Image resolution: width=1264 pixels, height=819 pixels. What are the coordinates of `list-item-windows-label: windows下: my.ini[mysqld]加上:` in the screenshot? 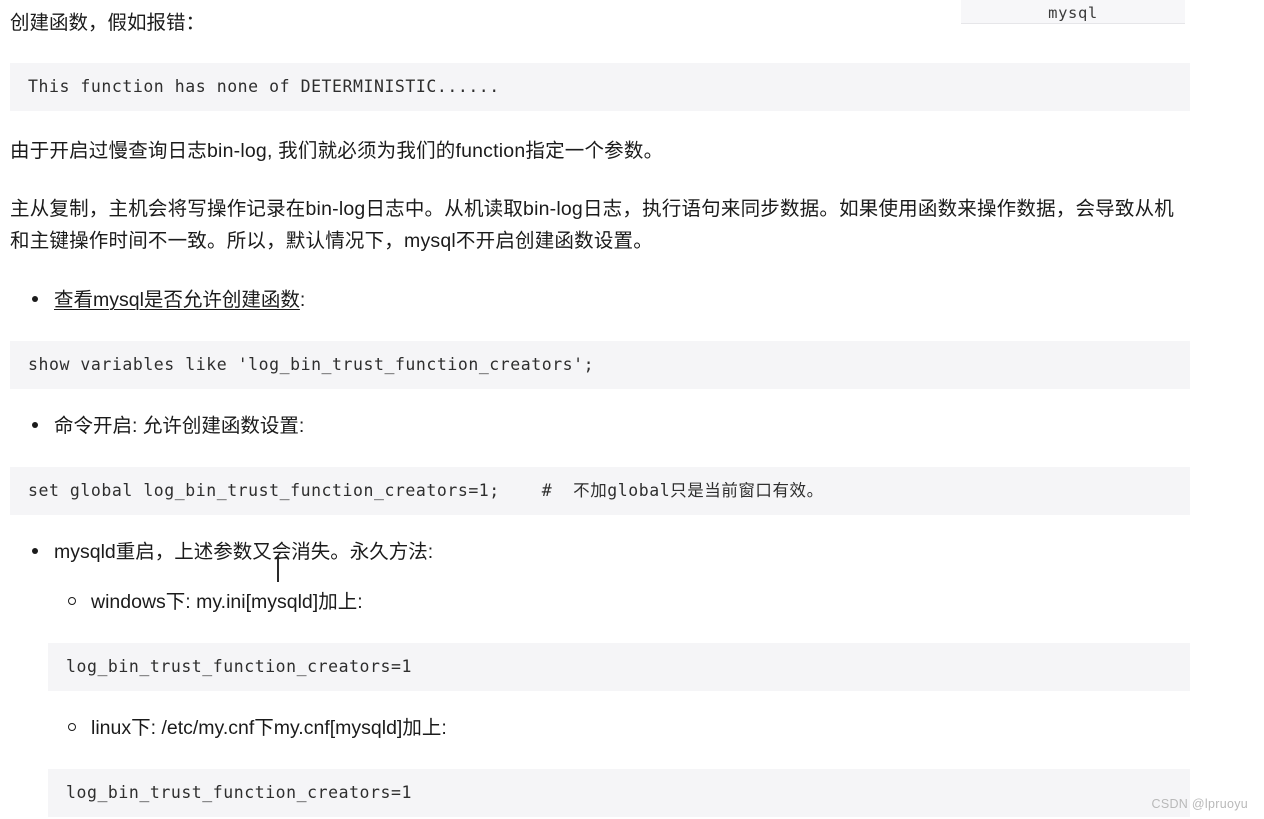 It's located at (227, 602).